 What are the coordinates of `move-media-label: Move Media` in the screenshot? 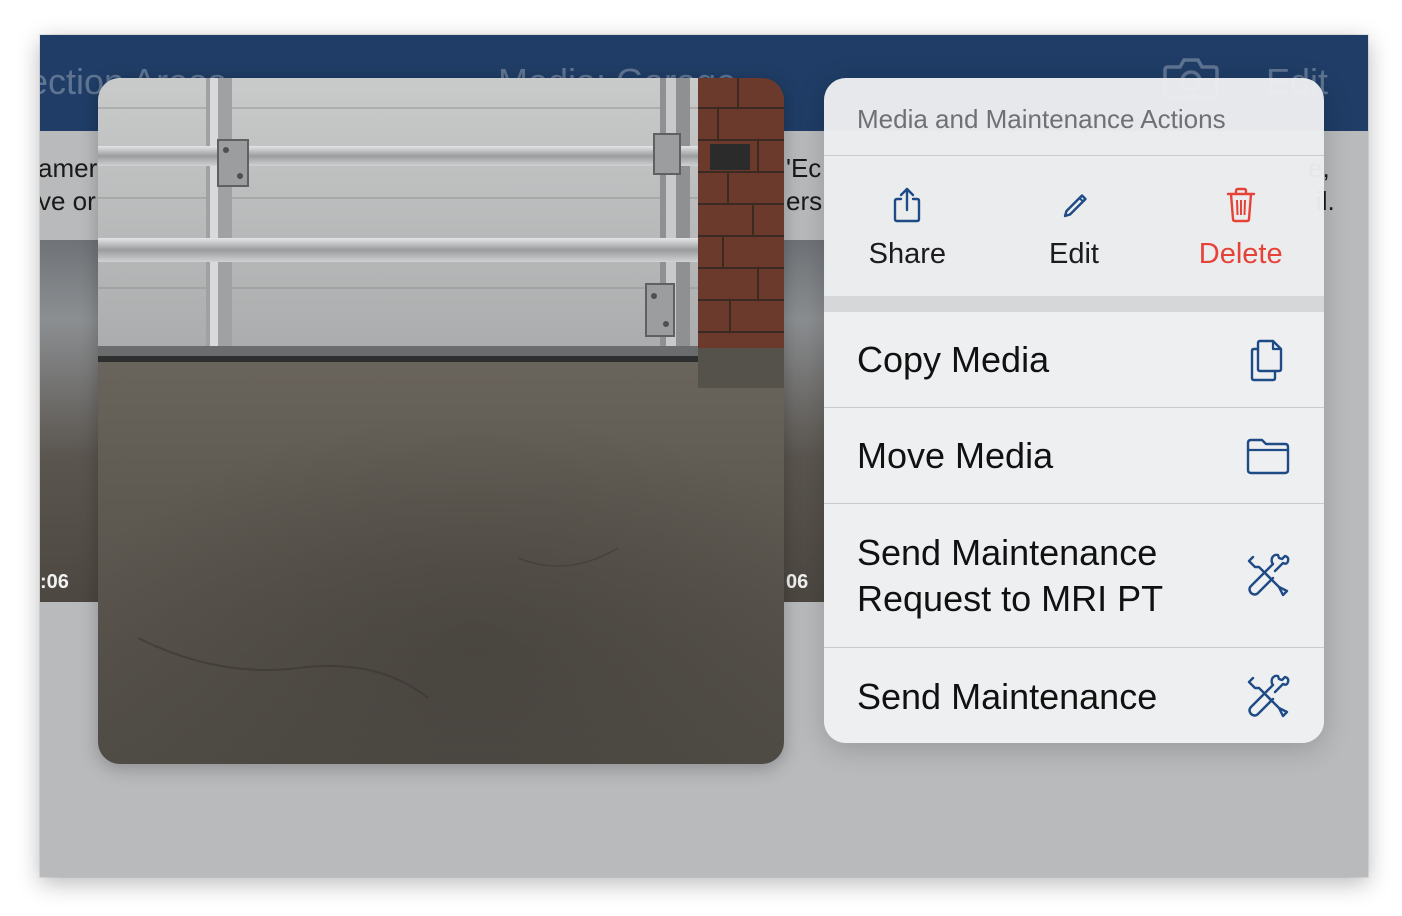 It's located at (955, 455).